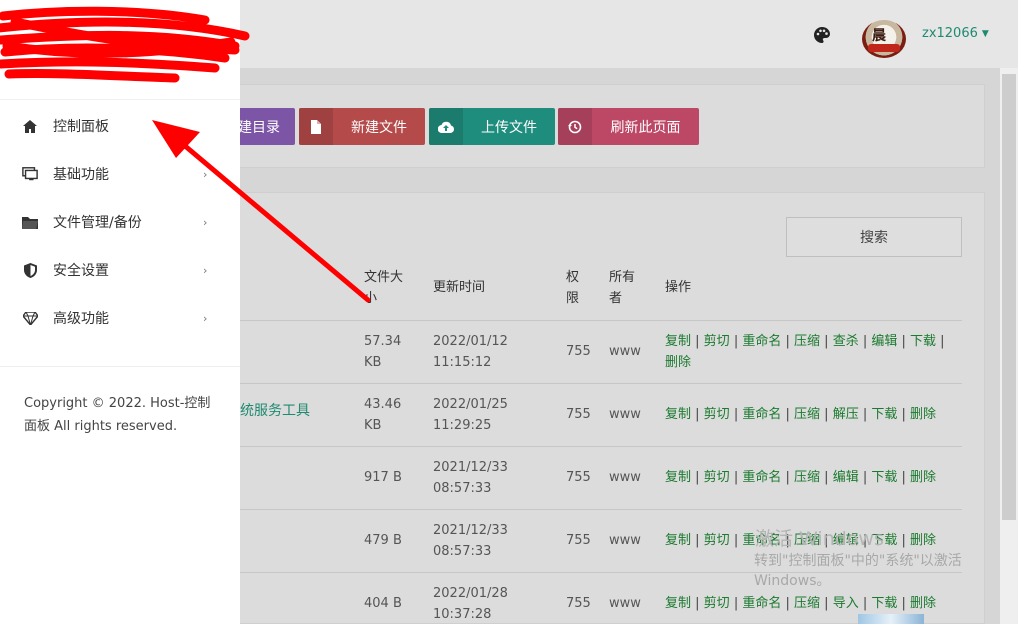  I want to click on file-date: 2022/01/28, so click(470, 593).